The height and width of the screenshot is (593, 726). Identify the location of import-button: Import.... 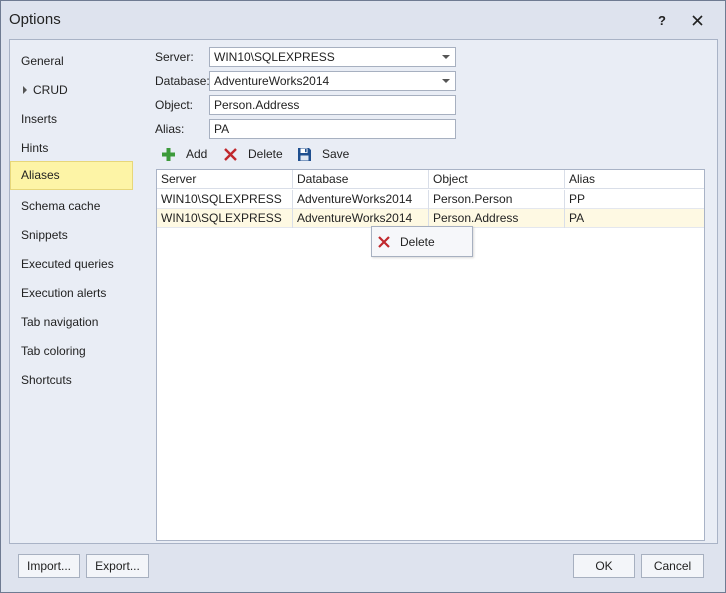
(49, 566).